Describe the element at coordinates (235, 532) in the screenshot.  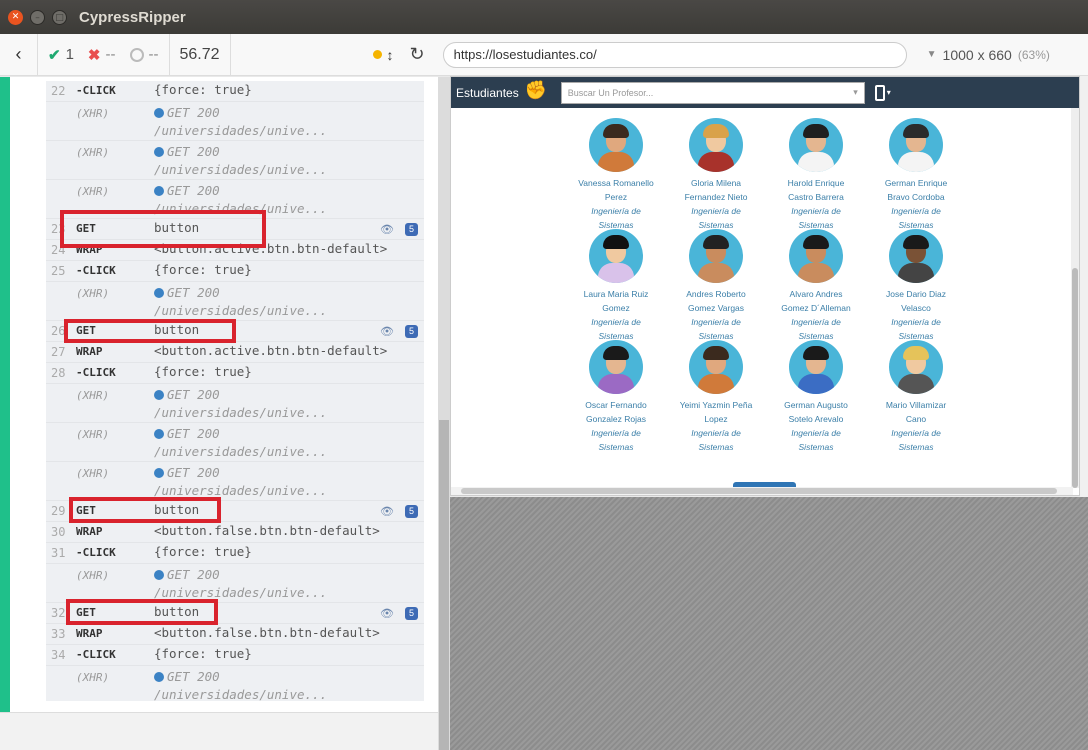
I see `command-row: 30 WRAP <button.false.btn.btn-default>` at that location.